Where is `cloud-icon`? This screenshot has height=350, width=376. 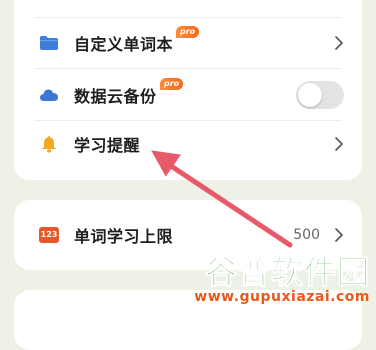
cloud-icon is located at coordinates (49, 95).